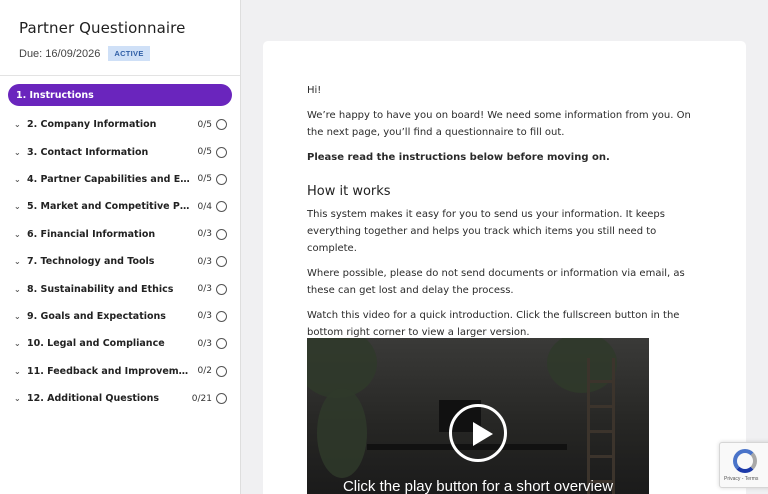  Describe the element at coordinates (204, 371) in the screenshot. I see `progress-count: 0/2` at that location.